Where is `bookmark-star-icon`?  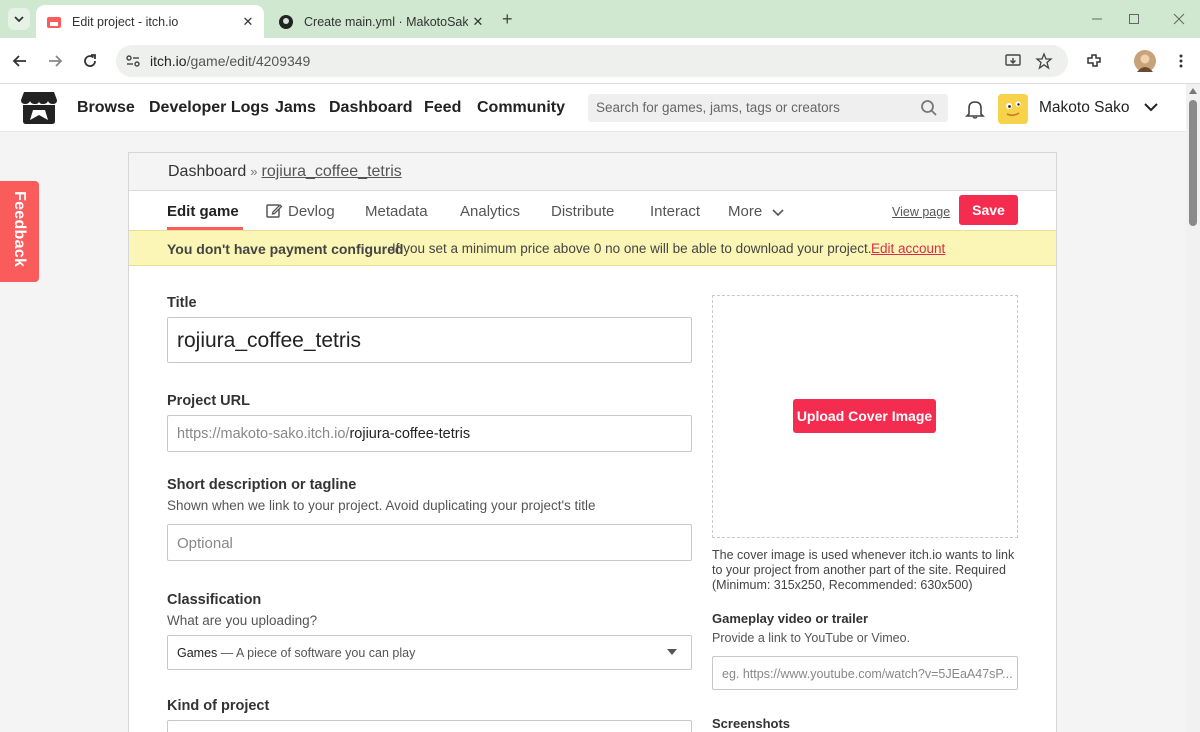 bookmark-star-icon is located at coordinates (1044, 61).